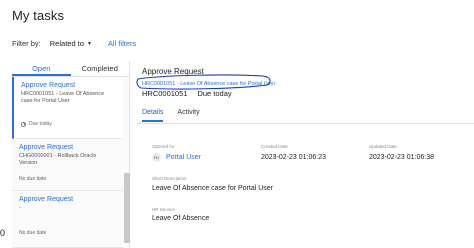  Describe the element at coordinates (214, 93) in the screenshot. I see `record-due: Due today` at that location.